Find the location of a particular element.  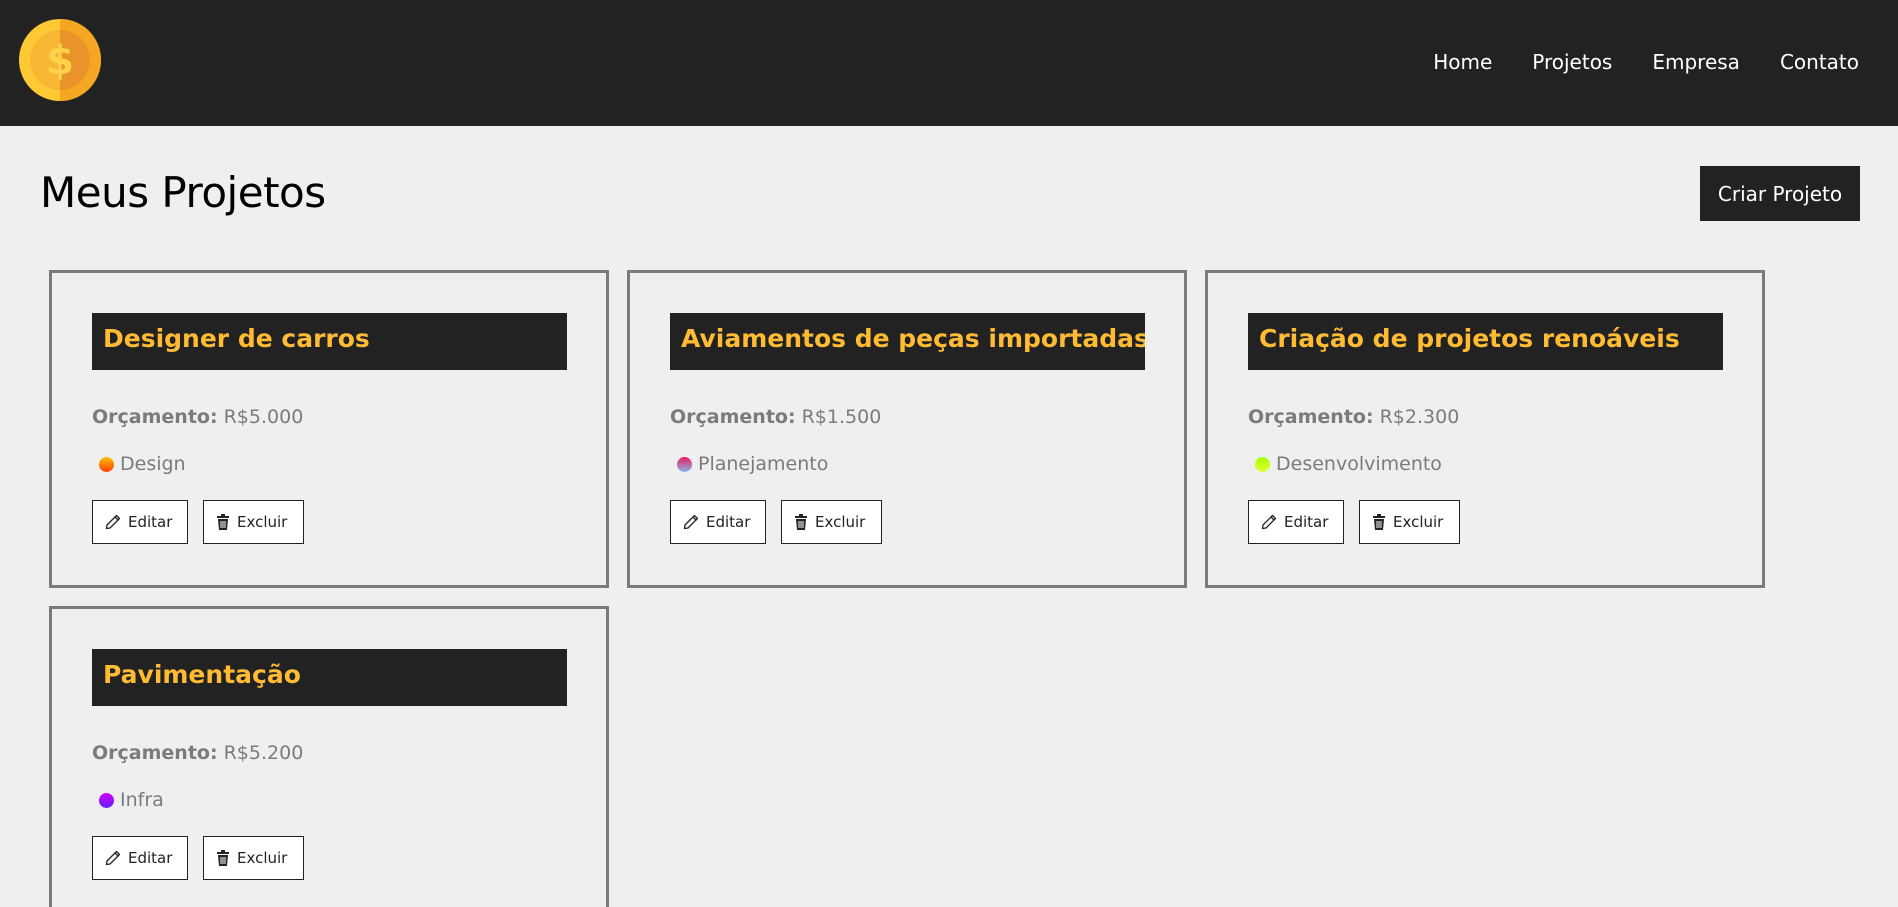

project-category: Desenvolvimento is located at coordinates (1348, 464).